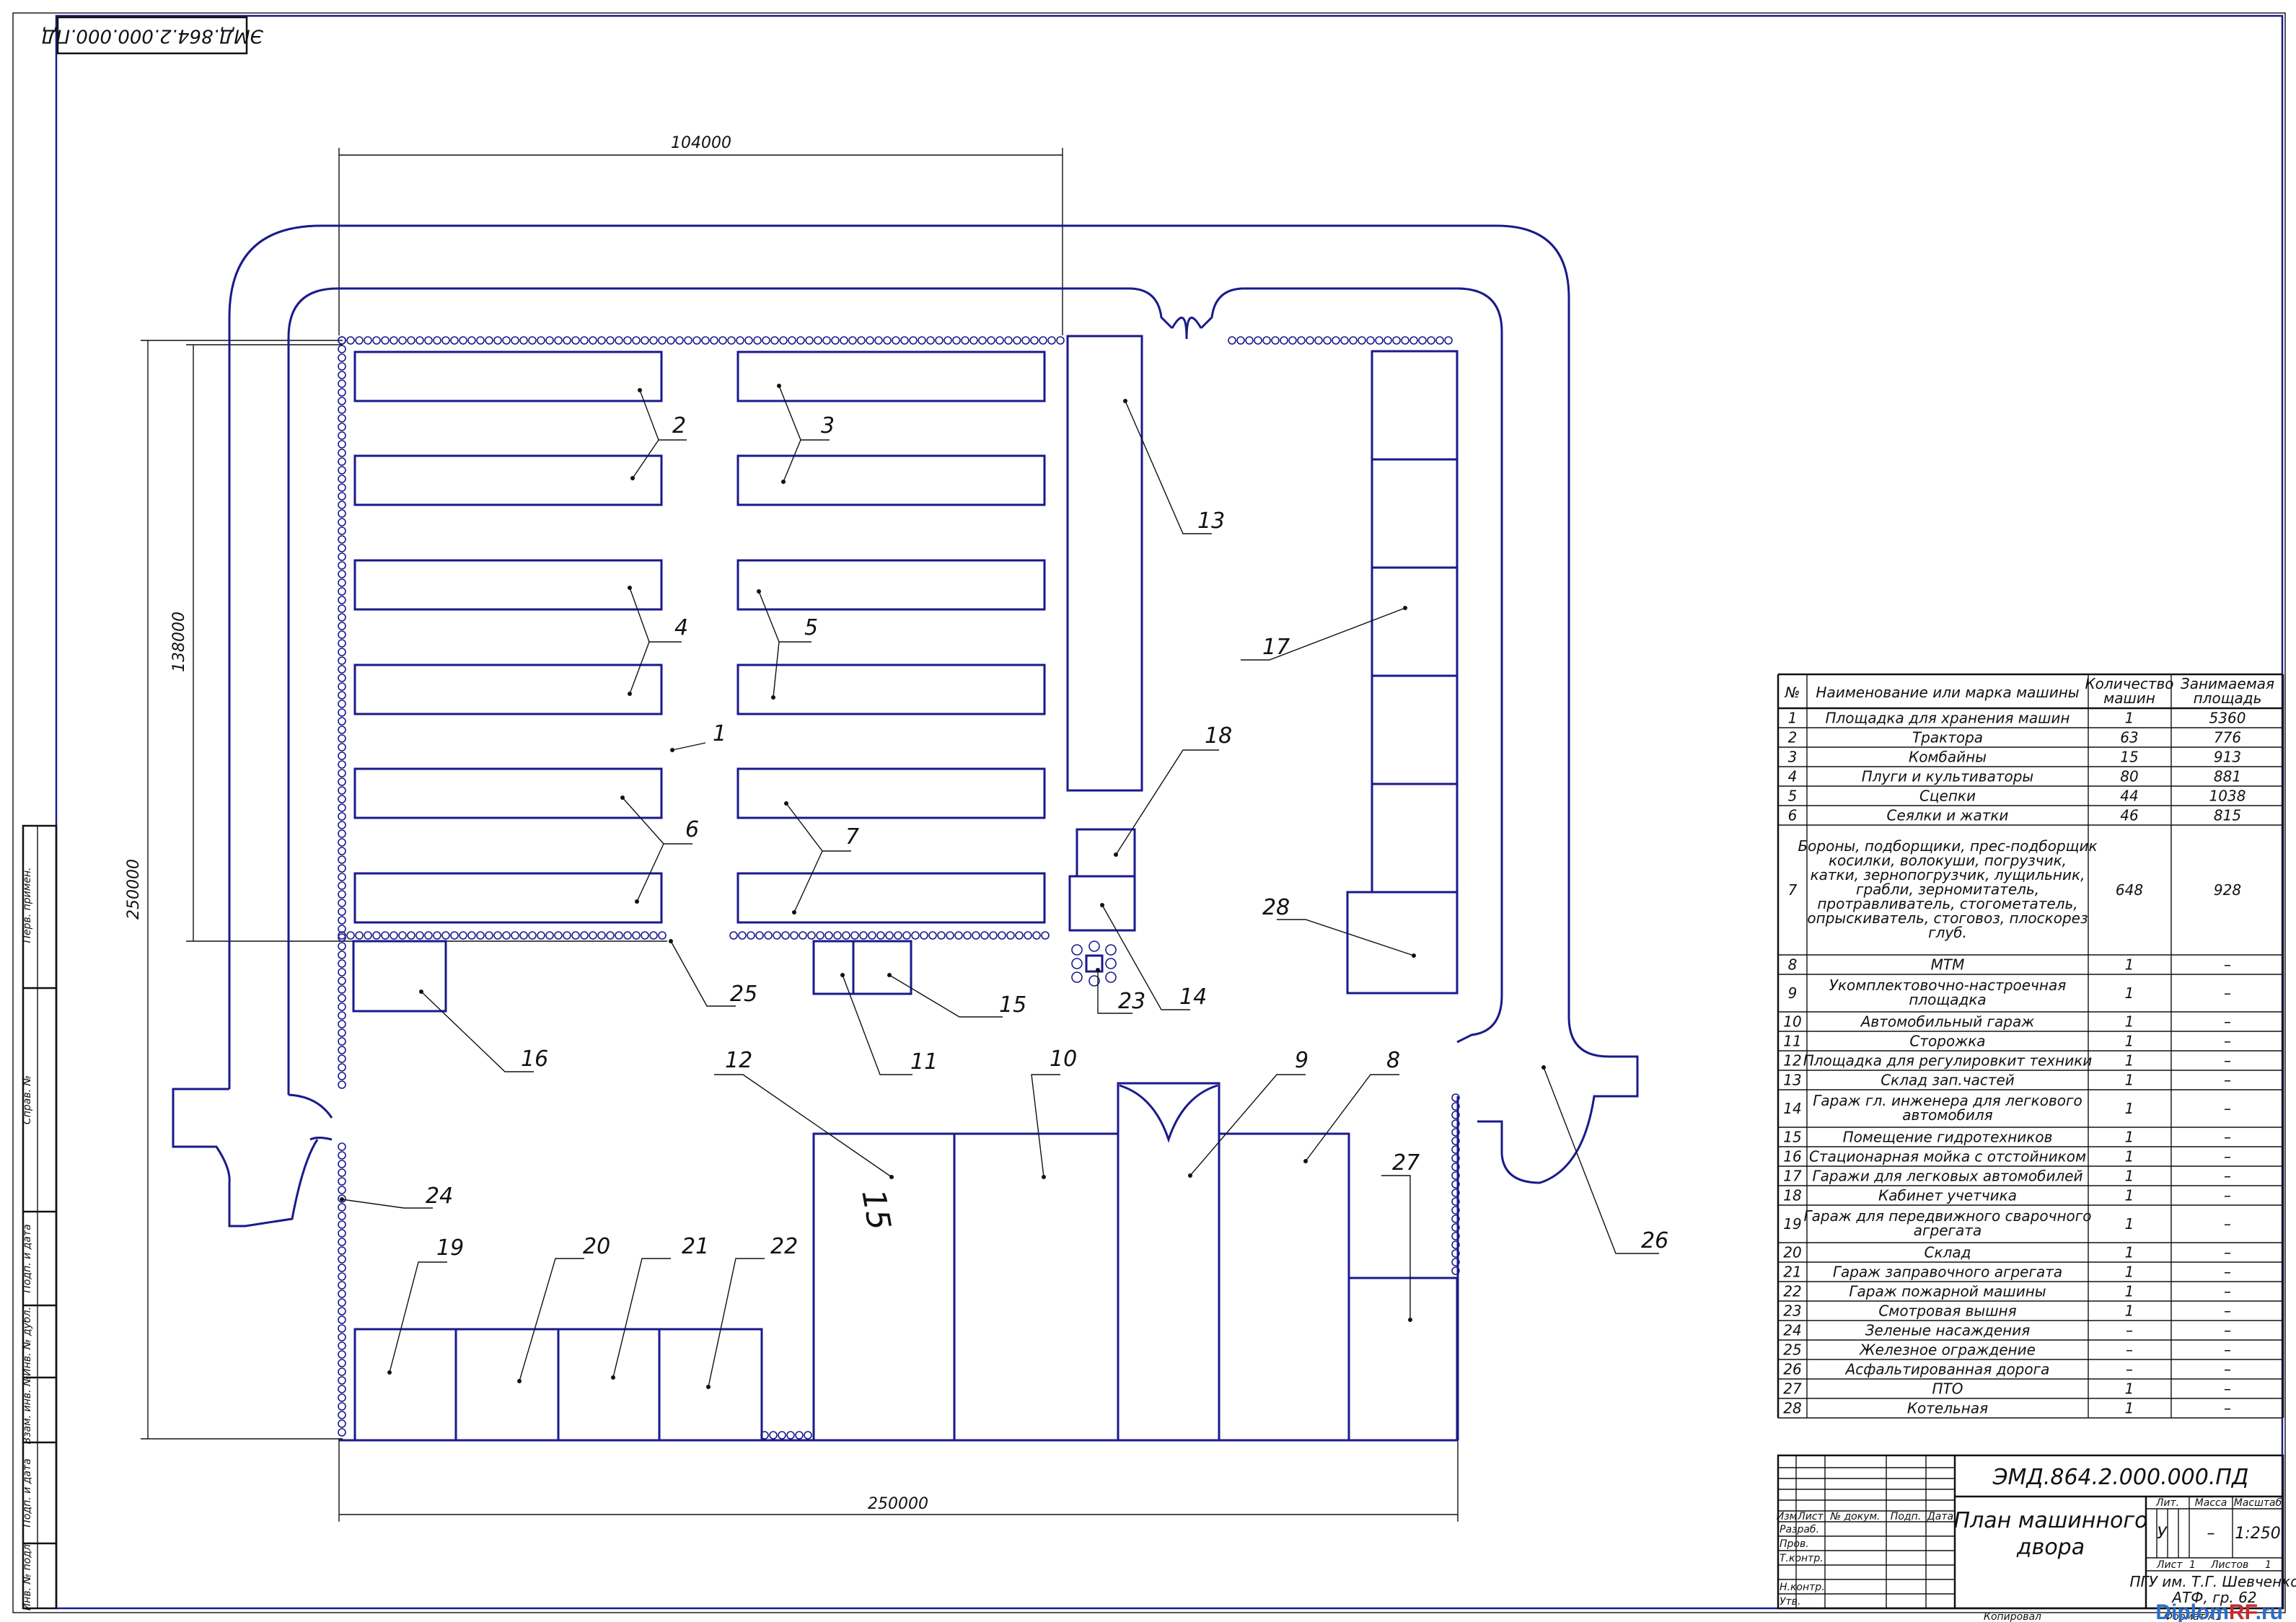  I want to click on callout-label: 6, so click(692, 830).